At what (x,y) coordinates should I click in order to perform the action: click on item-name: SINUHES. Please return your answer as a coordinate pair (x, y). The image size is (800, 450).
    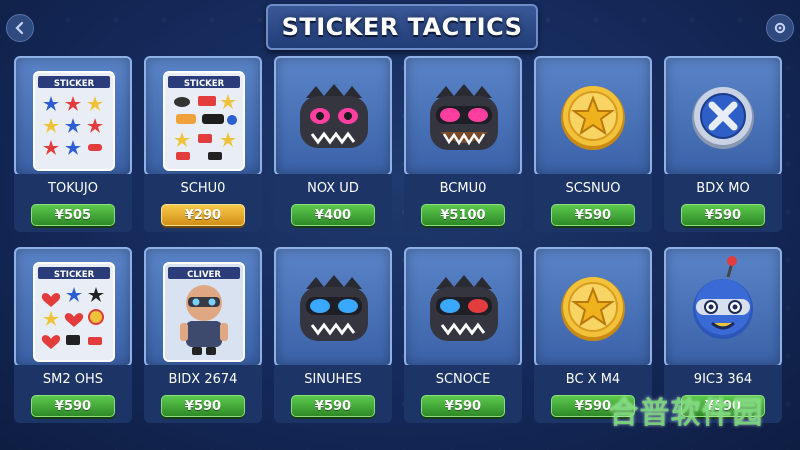
    Looking at the image, I should click on (333, 379).